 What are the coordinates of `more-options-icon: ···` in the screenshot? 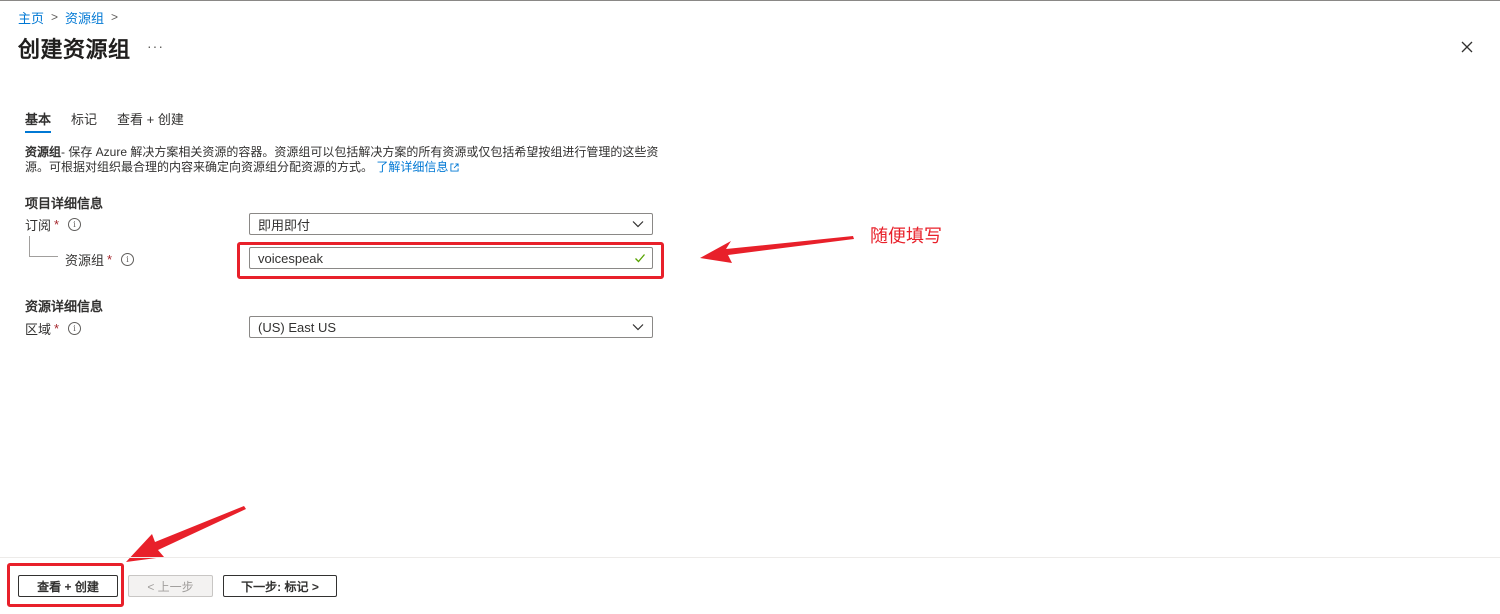 It's located at (155, 46).